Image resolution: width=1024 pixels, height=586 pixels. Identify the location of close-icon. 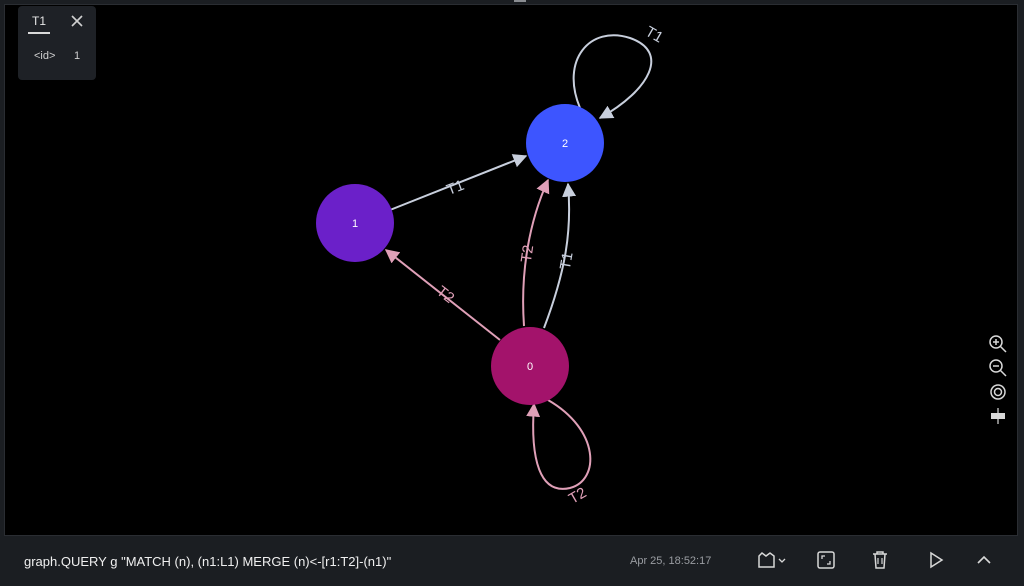
(77, 21).